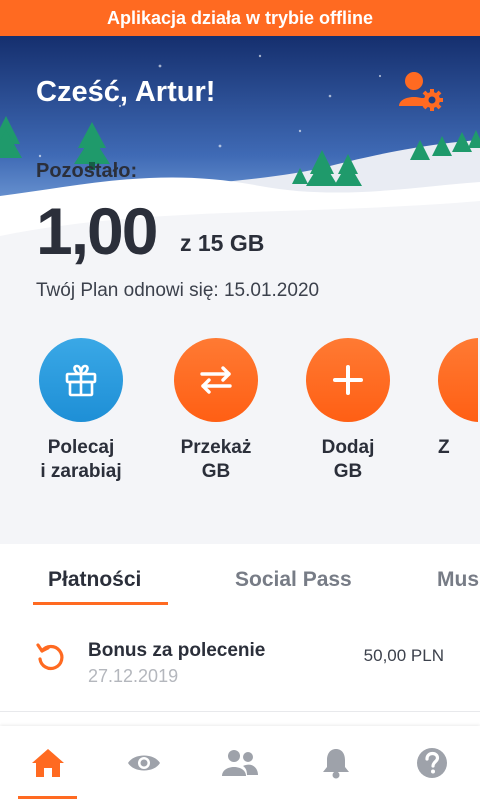 This screenshot has width=480, height=800. I want to click on user-settings-icon, so click(422, 91).